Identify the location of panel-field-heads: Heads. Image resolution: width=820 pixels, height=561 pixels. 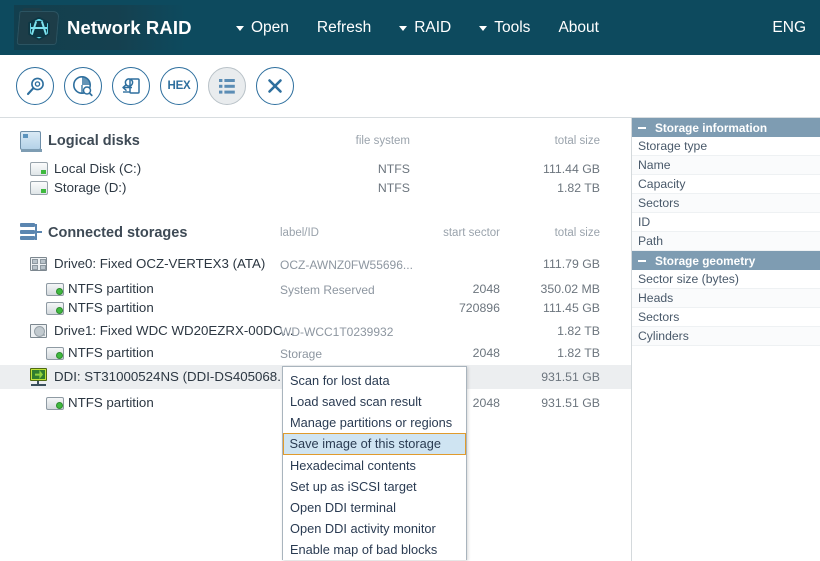
(726, 298).